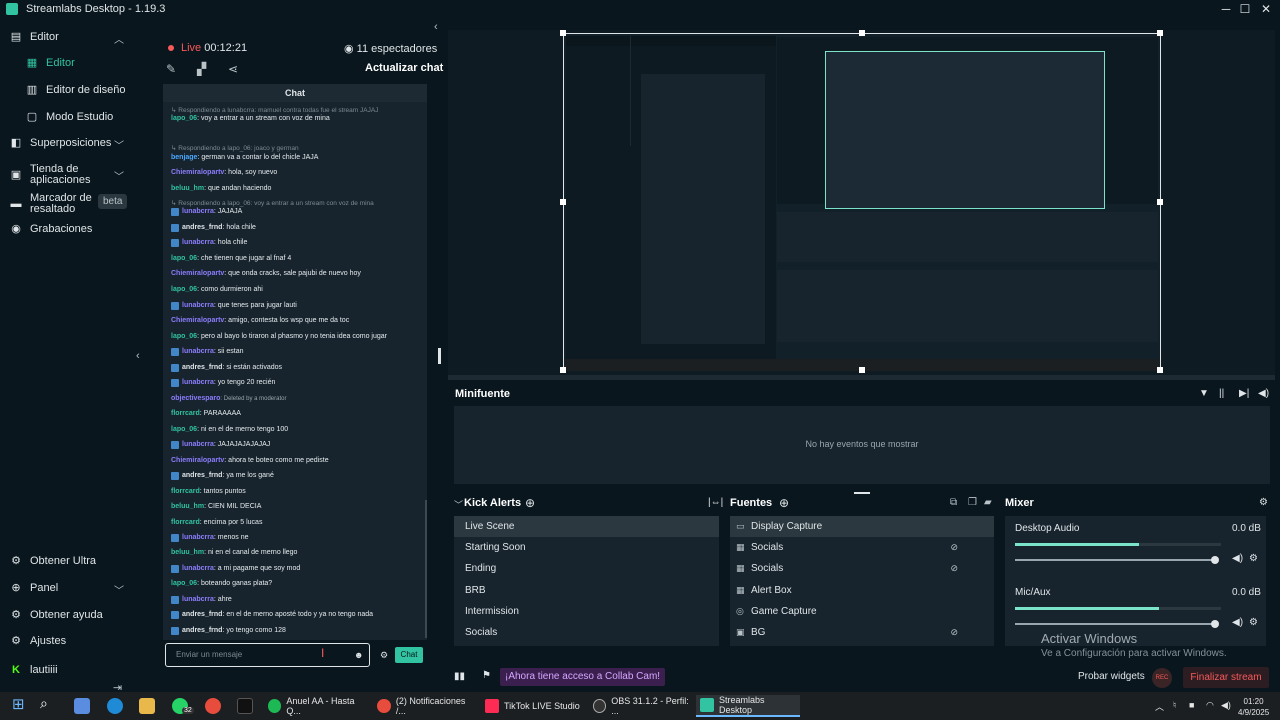 This screenshot has height=720, width=1280. I want to click on pause-icon: ||, so click(1221, 393).